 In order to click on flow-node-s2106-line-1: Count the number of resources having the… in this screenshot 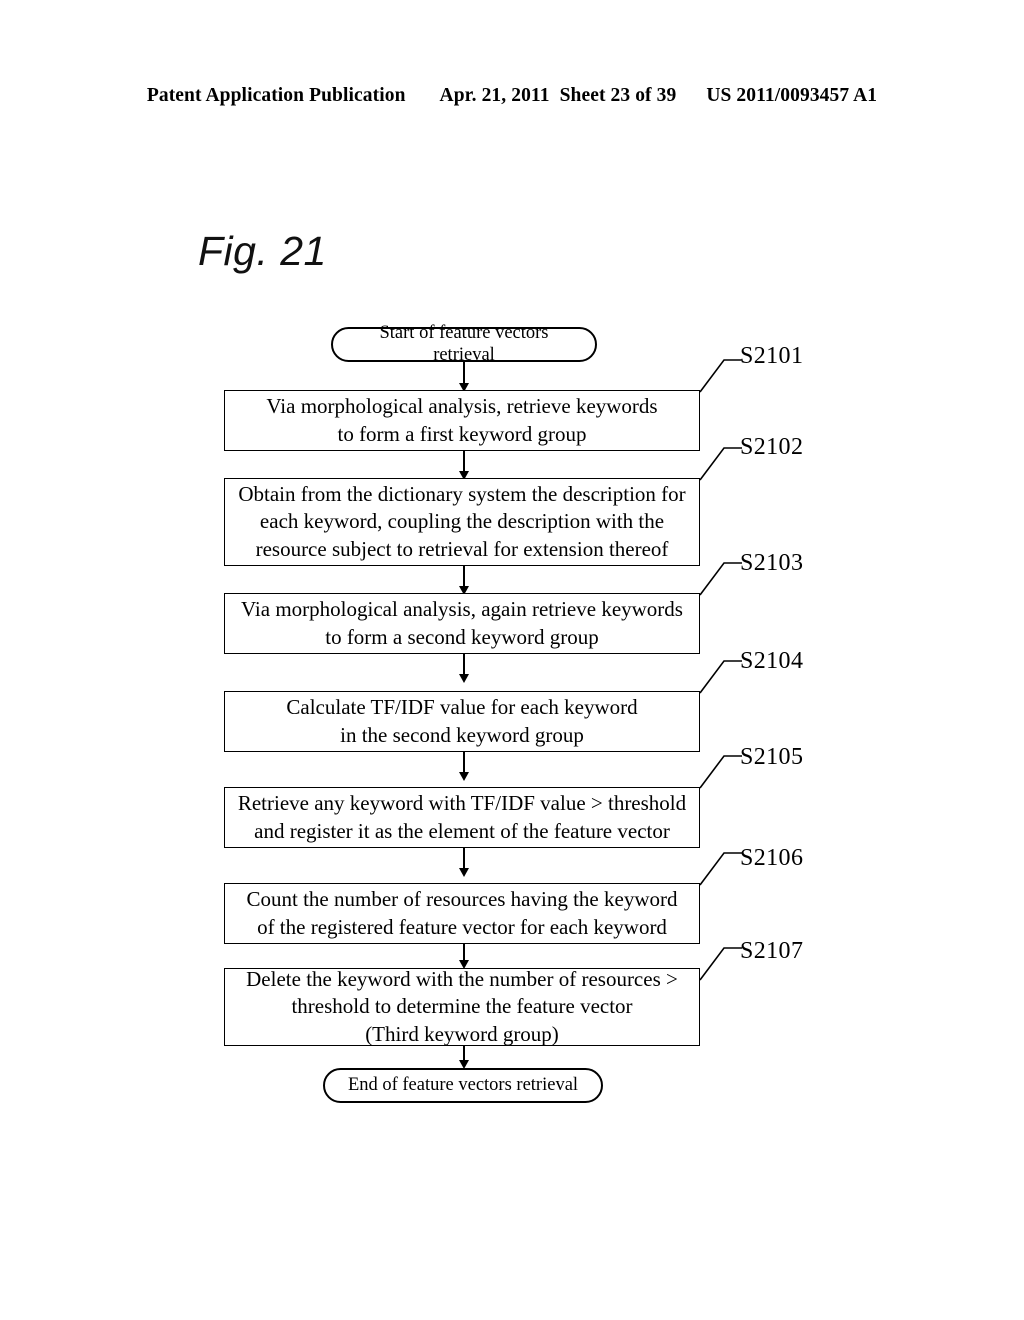, I will do `click(462, 899)`.